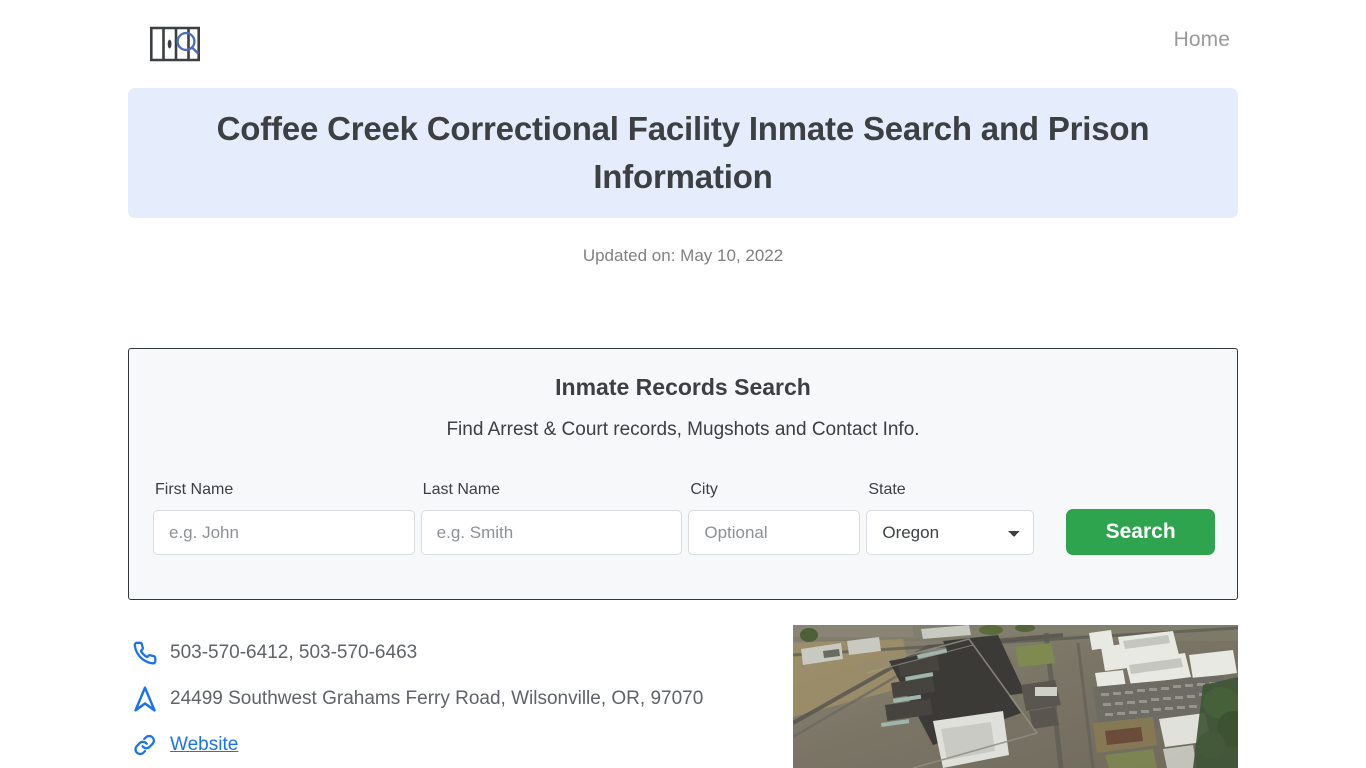  Describe the element at coordinates (461, 489) in the screenshot. I see `last-name-label: Last Name` at that location.